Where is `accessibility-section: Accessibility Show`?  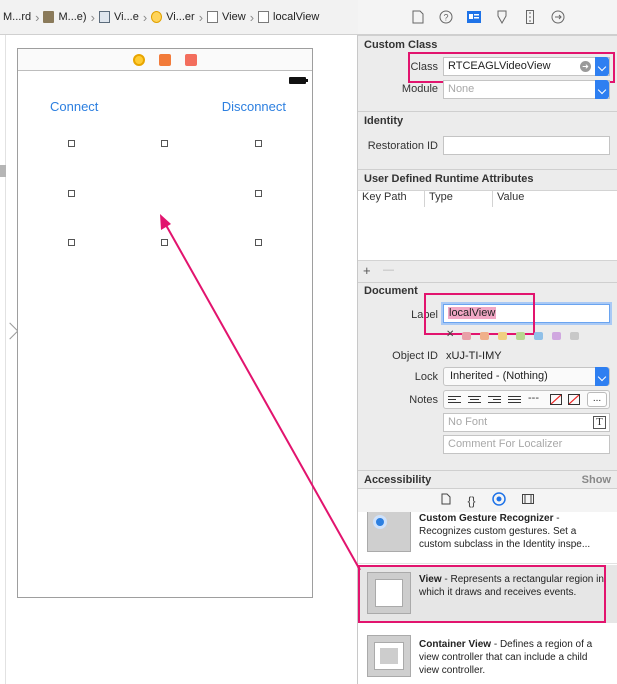 accessibility-section: Accessibility Show is located at coordinates (487, 479).